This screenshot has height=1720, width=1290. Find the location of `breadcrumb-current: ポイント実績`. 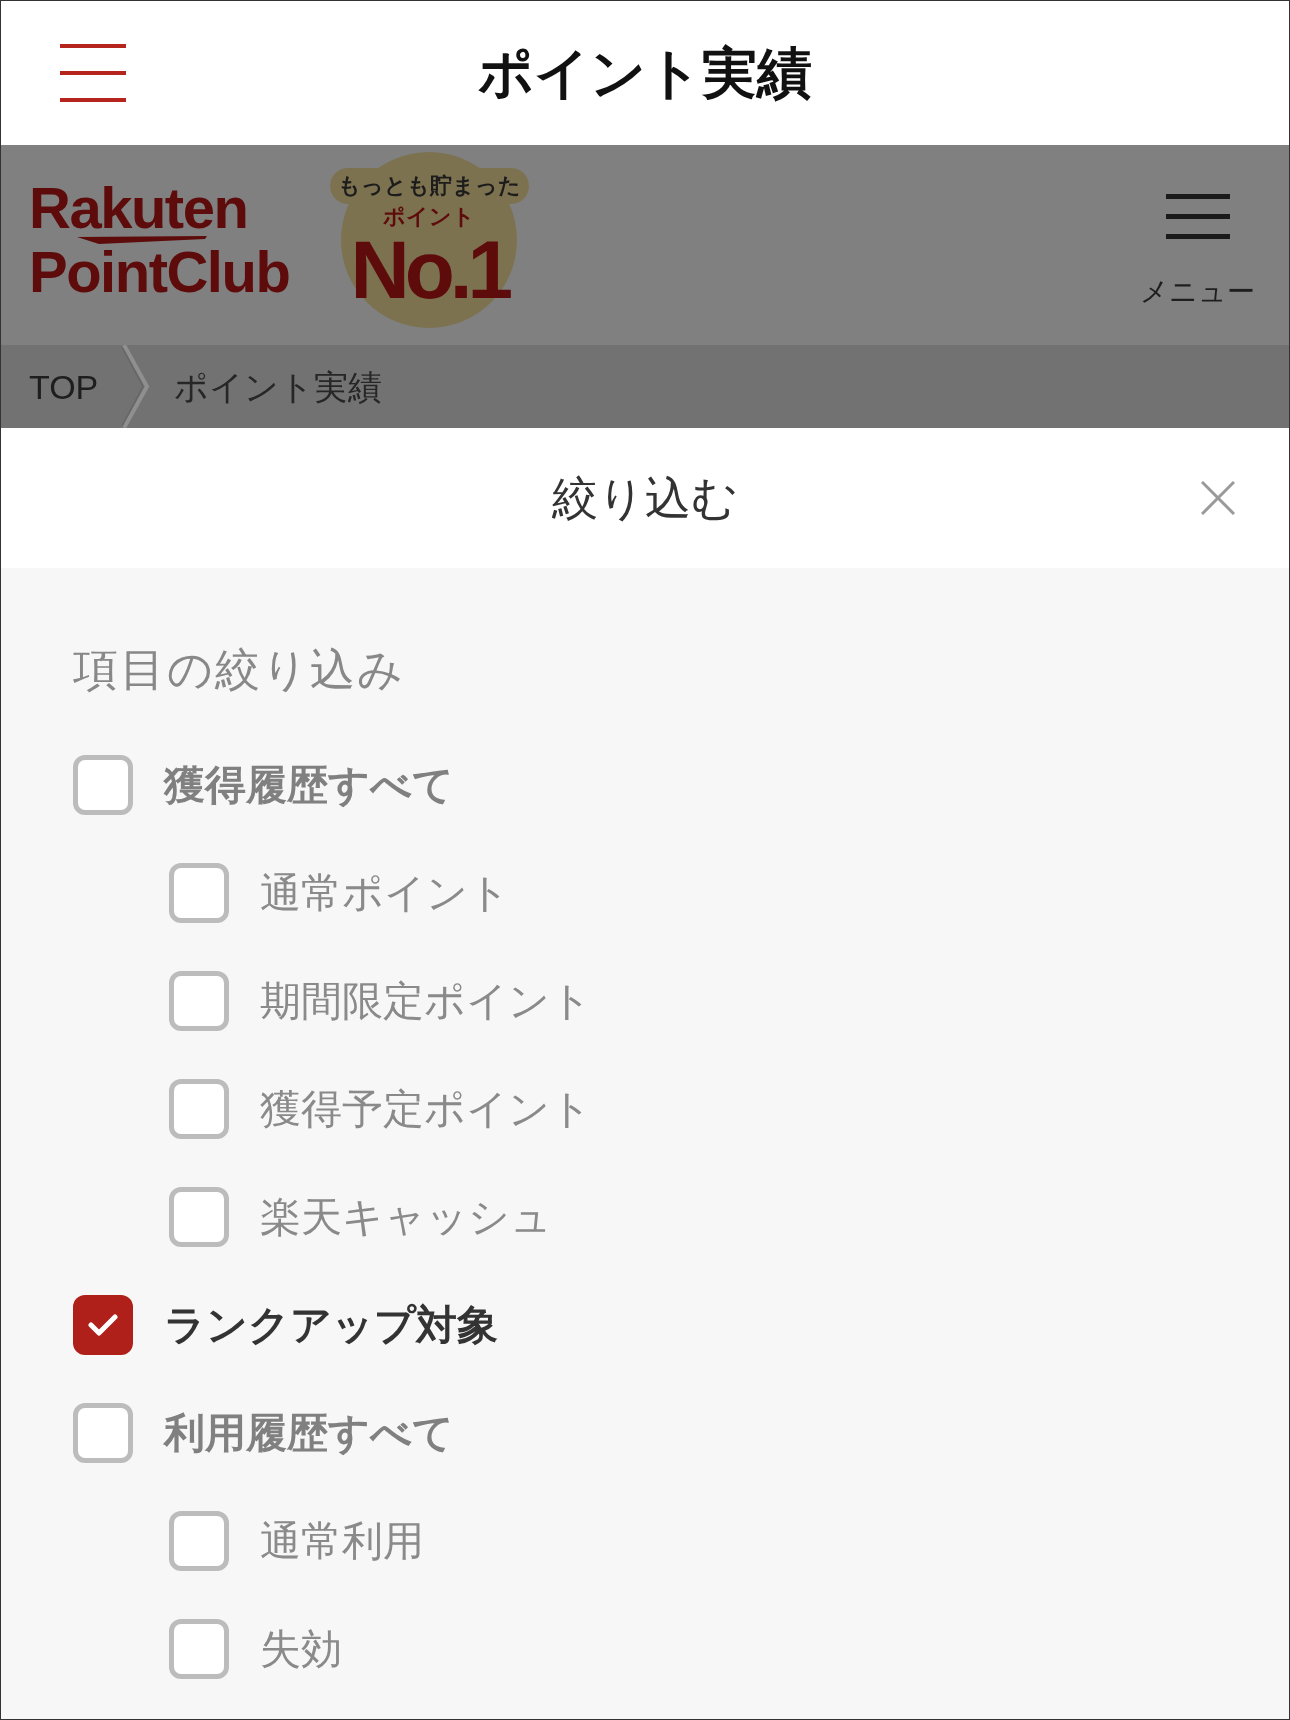

breadcrumb-current: ポイント実績 is located at coordinates (278, 387).